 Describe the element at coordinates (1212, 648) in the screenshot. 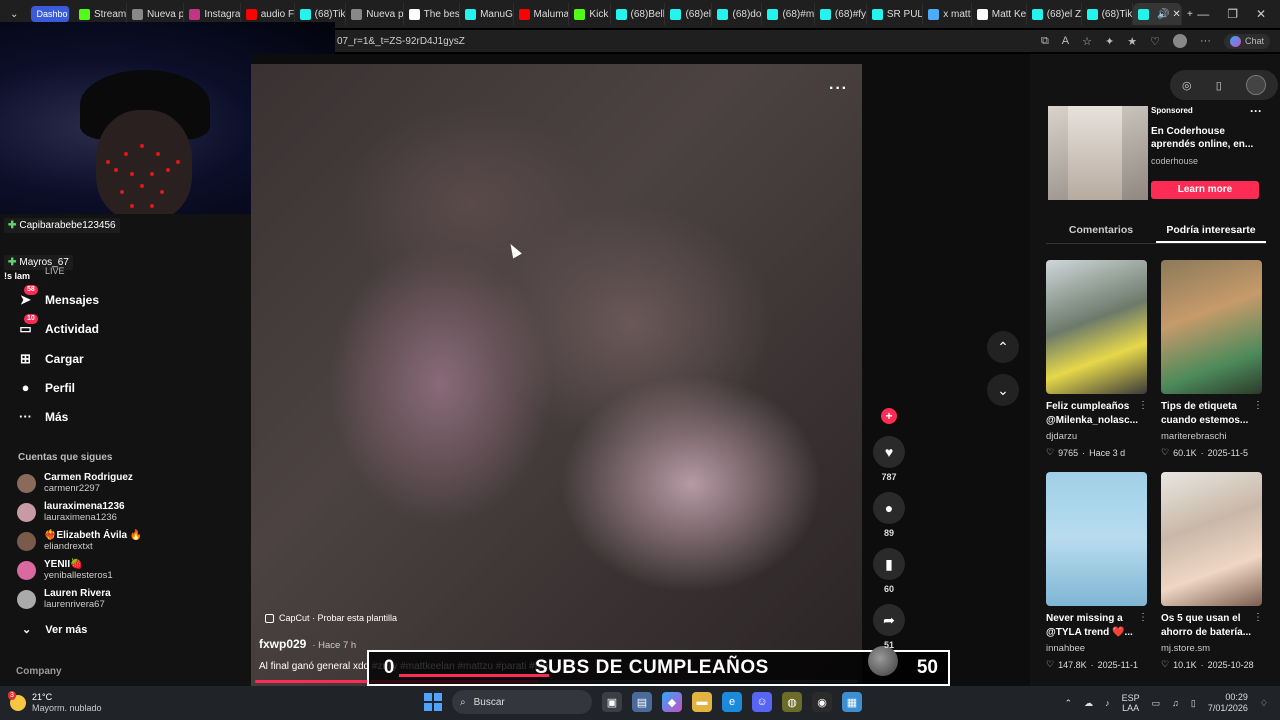

I see `card-author: mj.store.sm` at that location.